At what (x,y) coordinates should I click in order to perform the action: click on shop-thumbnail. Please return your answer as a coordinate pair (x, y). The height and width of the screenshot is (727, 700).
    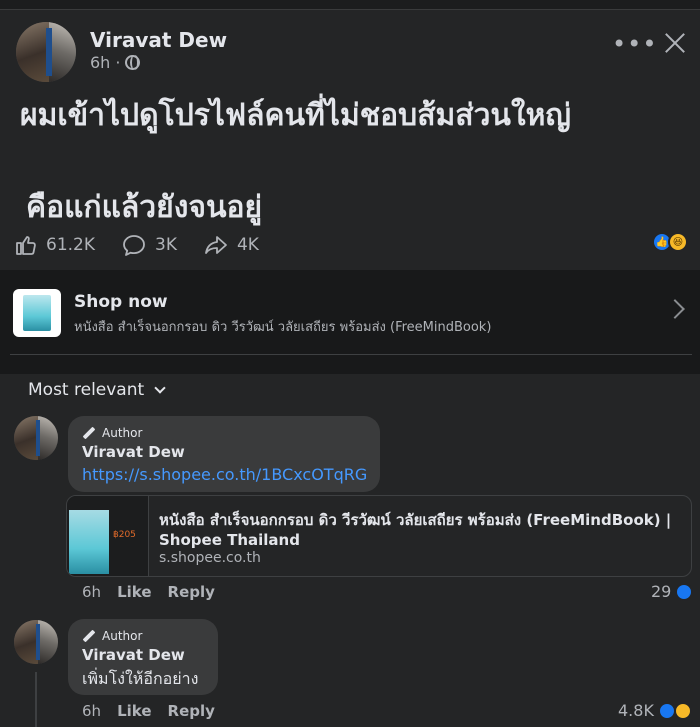
    Looking at the image, I should click on (37, 313).